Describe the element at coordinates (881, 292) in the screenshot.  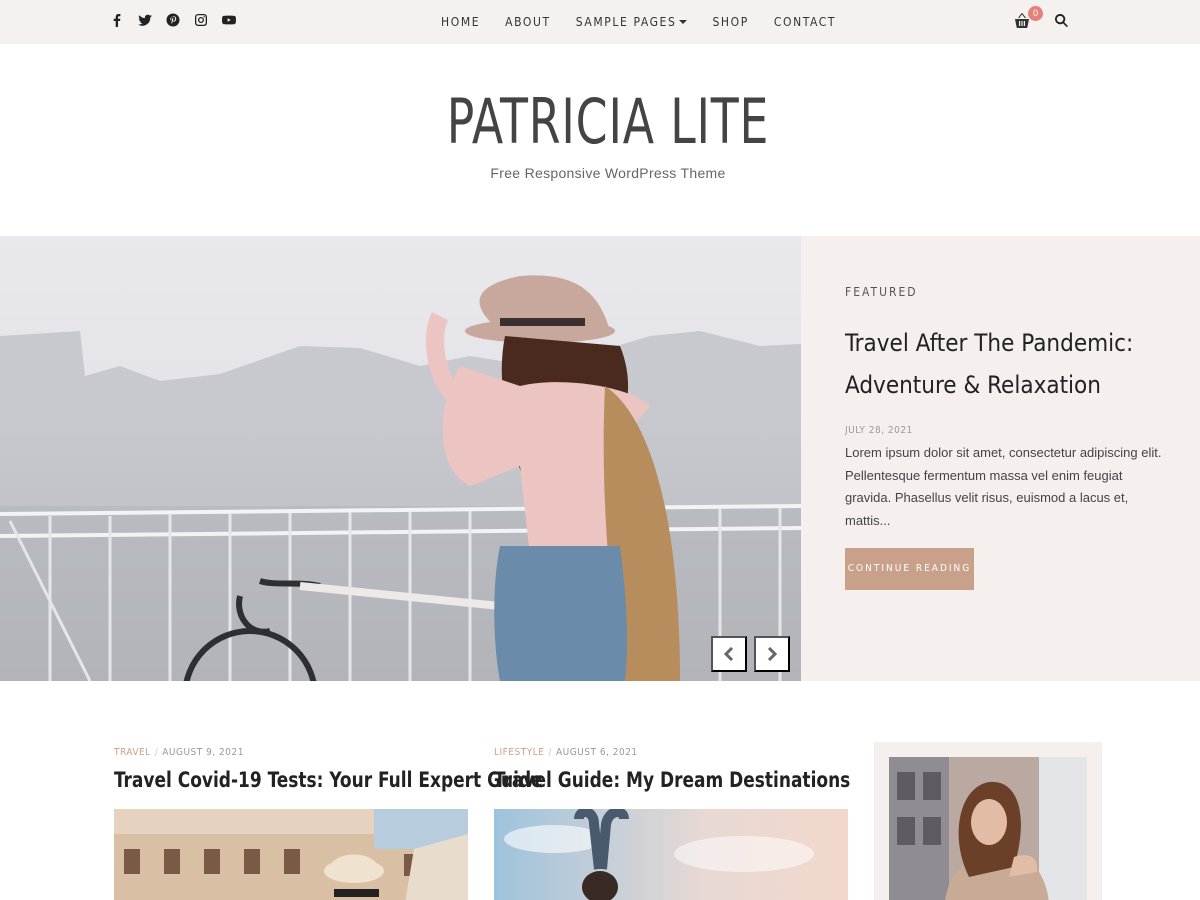
I see `featured-label: FEATURED` at that location.